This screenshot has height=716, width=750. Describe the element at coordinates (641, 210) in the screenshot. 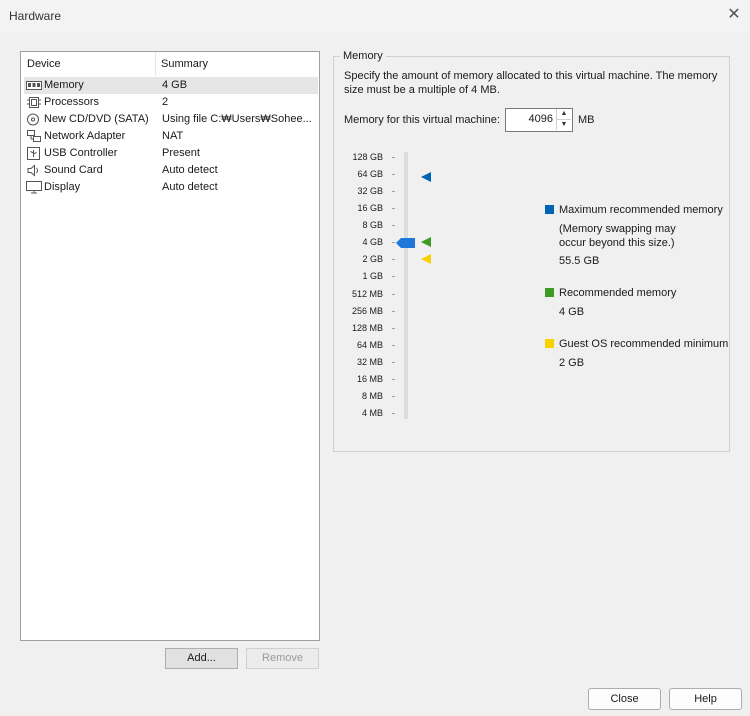

I see `max-recommended-title: Maximum recommended memory` at that location.